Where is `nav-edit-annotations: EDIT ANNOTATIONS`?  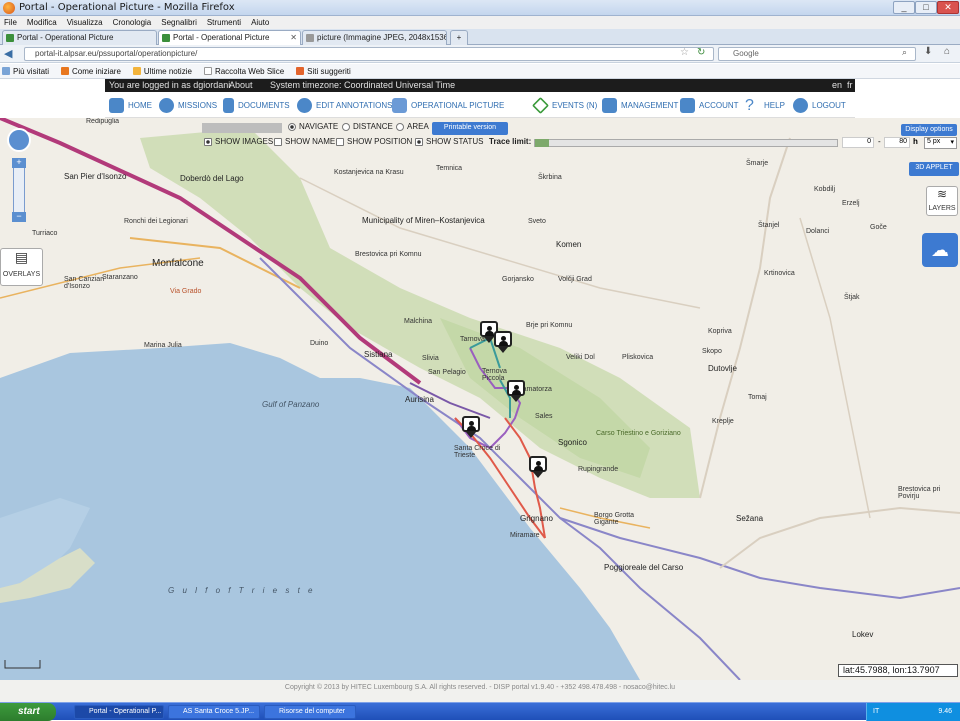 nav-edit-annotations: EDIT ANNOTATIONS is located at coordinates (344, 105).